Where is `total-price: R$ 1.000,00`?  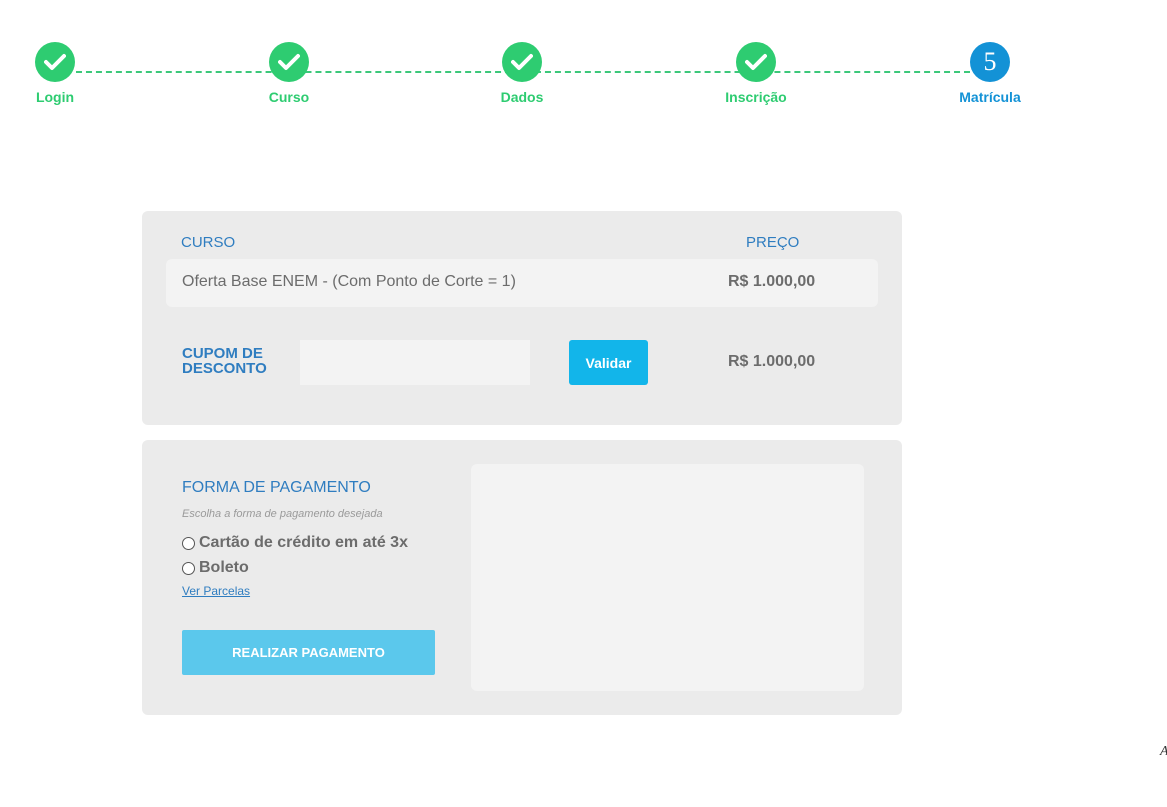 total-price: R$ 1.000,00 is located at coordinates (772, 361).